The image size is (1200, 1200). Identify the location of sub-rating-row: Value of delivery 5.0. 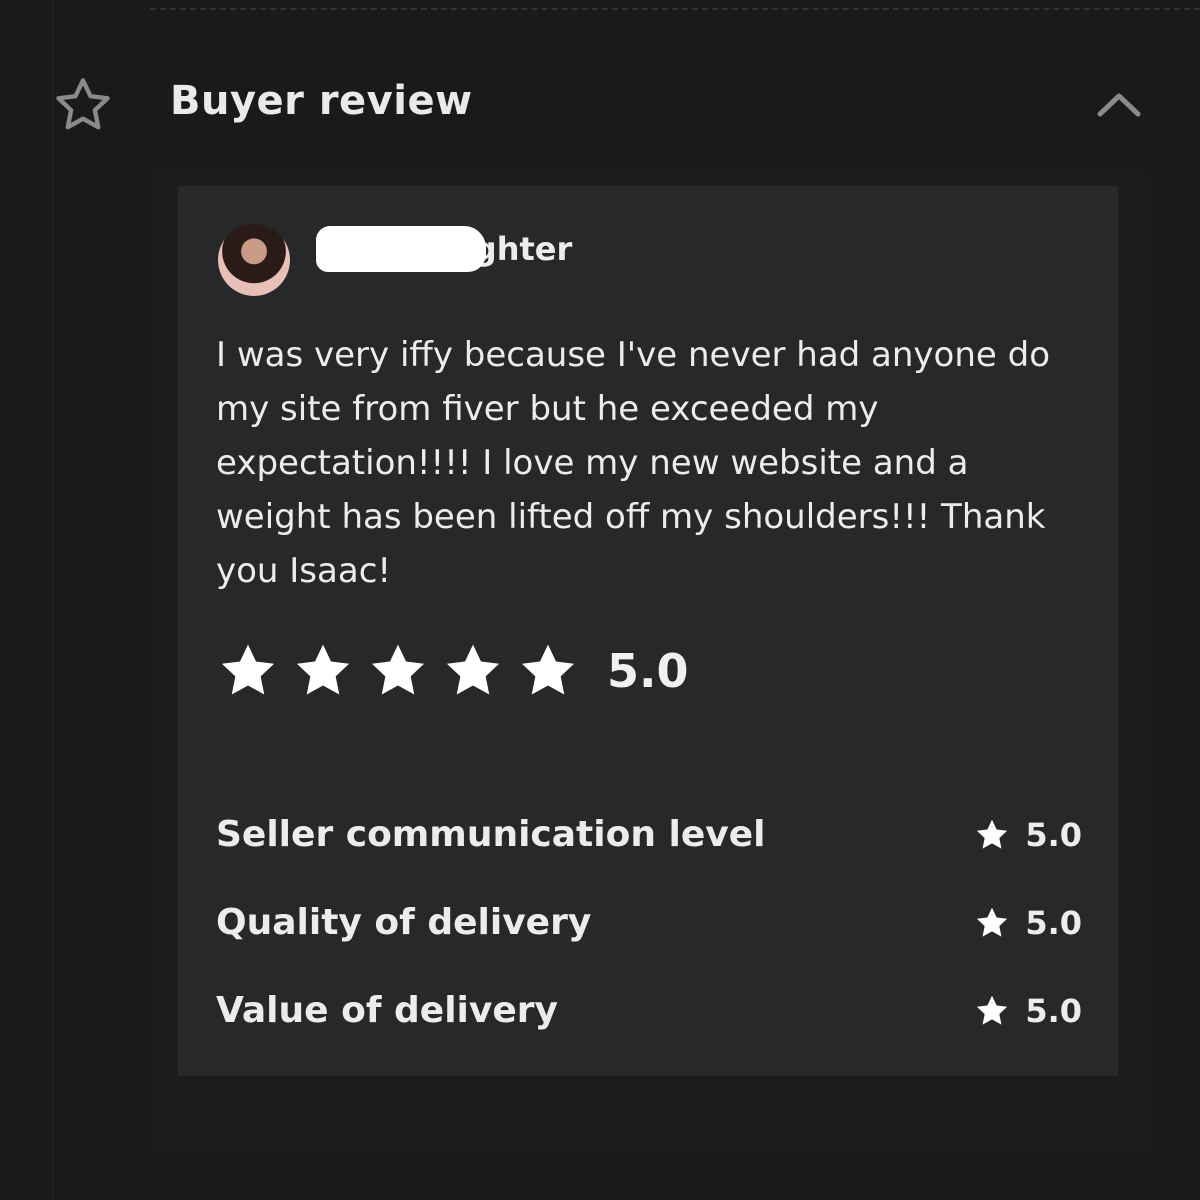
(649, 1010).